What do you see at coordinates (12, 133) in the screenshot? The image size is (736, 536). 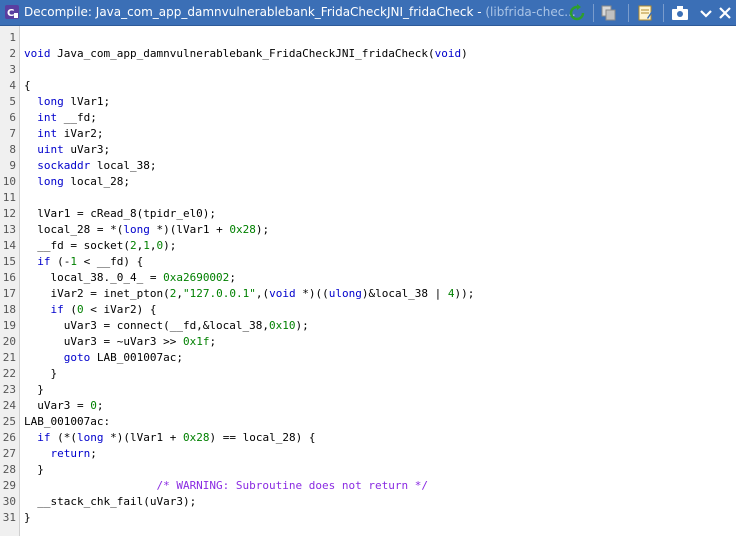 I see `line-number: 7` at bounding box center [12, 133].